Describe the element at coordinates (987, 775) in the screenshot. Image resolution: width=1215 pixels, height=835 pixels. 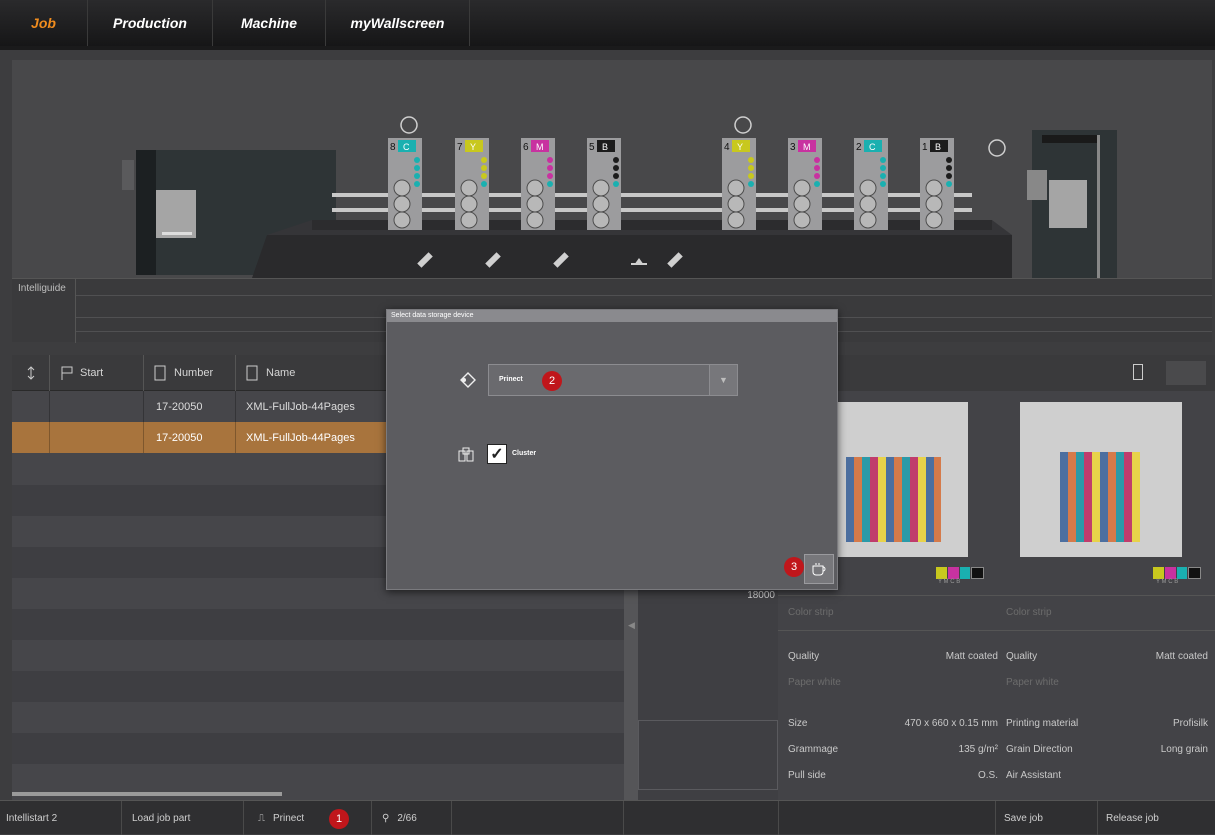
I see `prop-value: O.S.` at that location.